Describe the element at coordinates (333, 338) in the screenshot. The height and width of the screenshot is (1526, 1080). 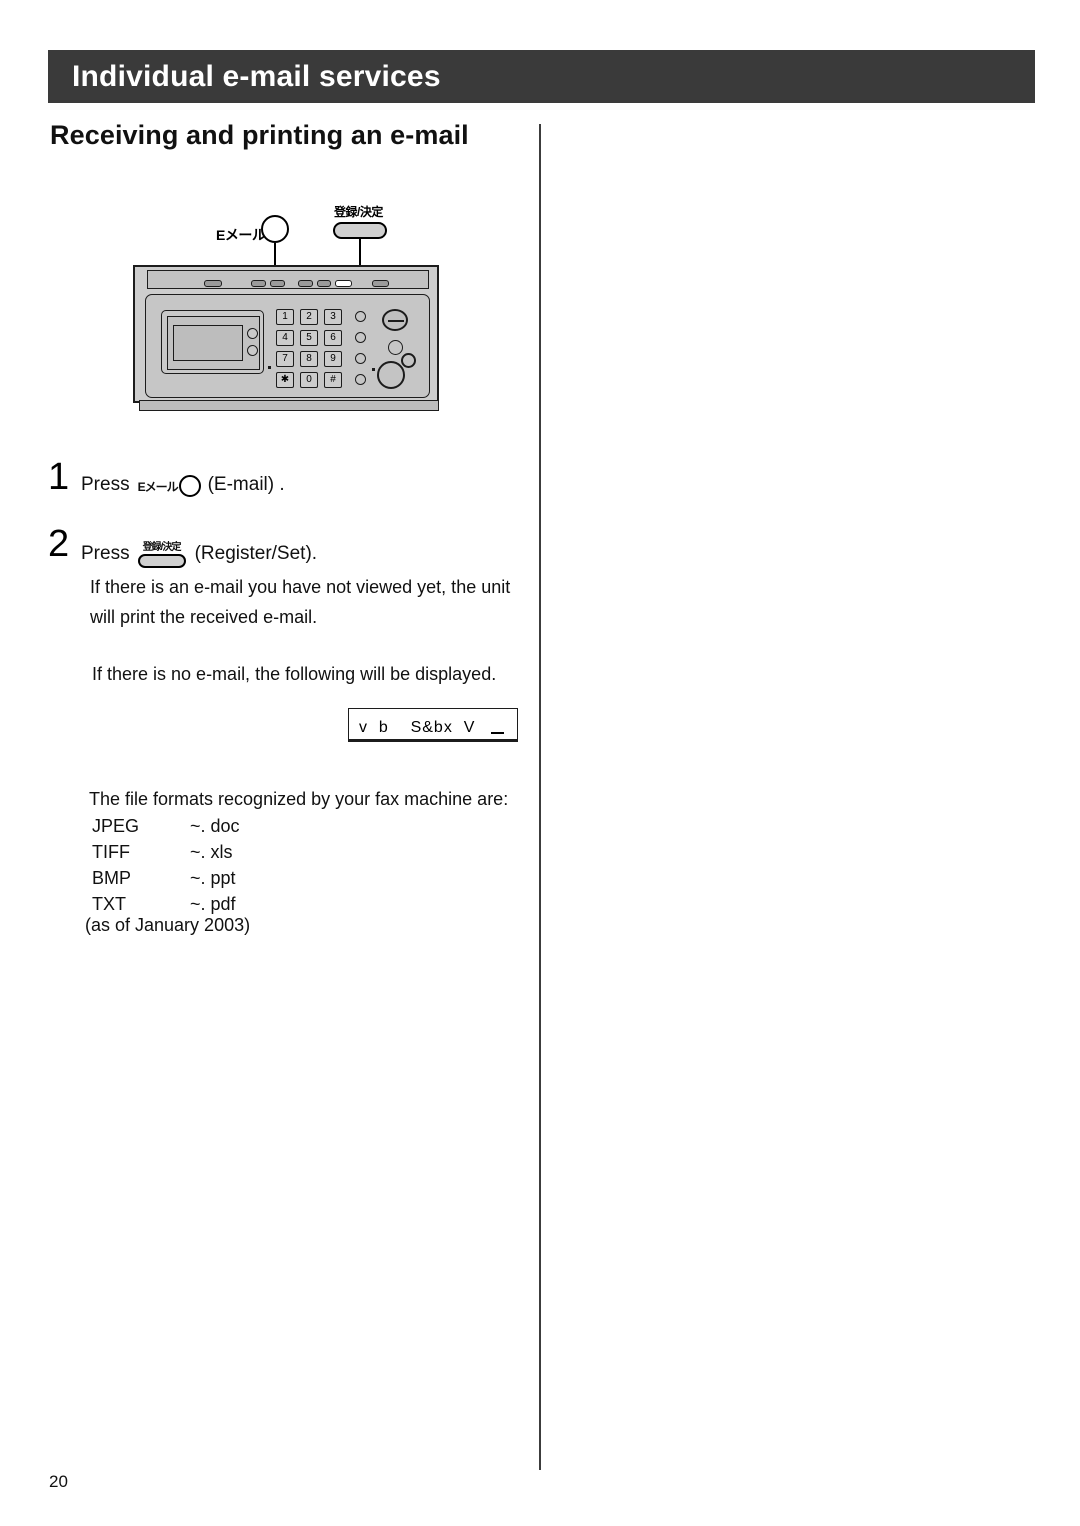
I see `keypad-key: 6` at that location.